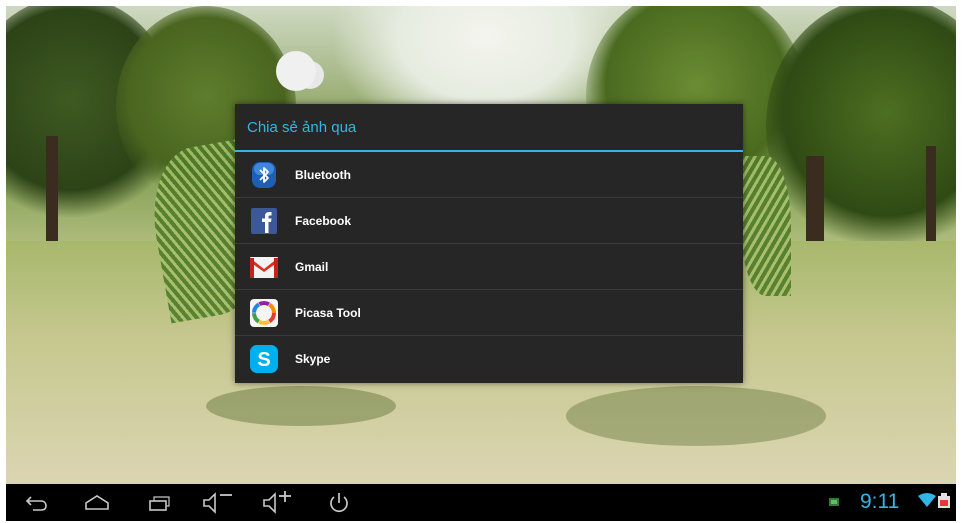 The width and height of the screenshot is (962, 523). I want to click on share-item-label: Skype, so click(313, 358).